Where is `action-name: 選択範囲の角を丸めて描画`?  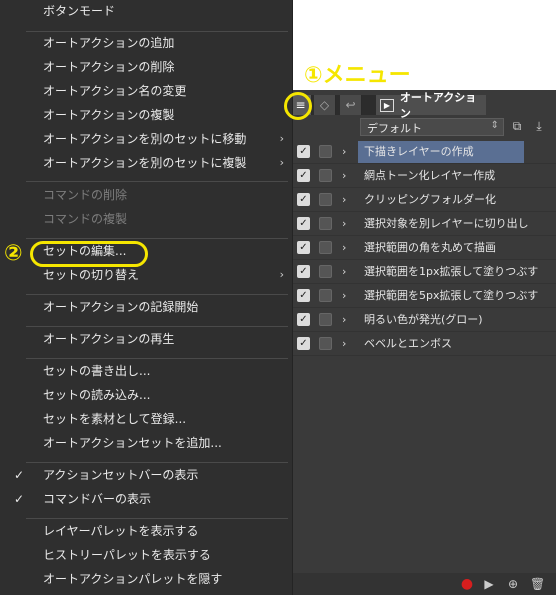 action-name: 選択範囲の角を丸めて描画 is located at coordinates (430, 247).